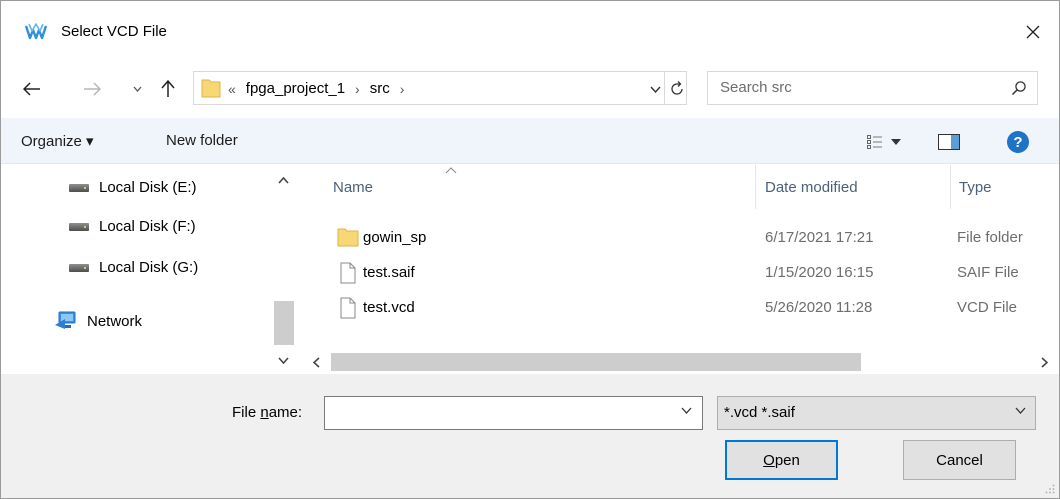 Image resolution: width=1060 pixels, height=499 pixels. What do you see at coordinates (819, 272) in the screenshot?
I see `file-date: 1/15/2020 16:15` at bounding box center [819, 272].